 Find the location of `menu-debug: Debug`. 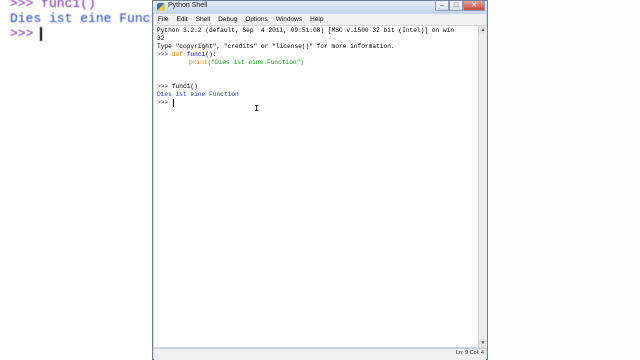

menu-debug: Debug is located at coordinates (227, 19).